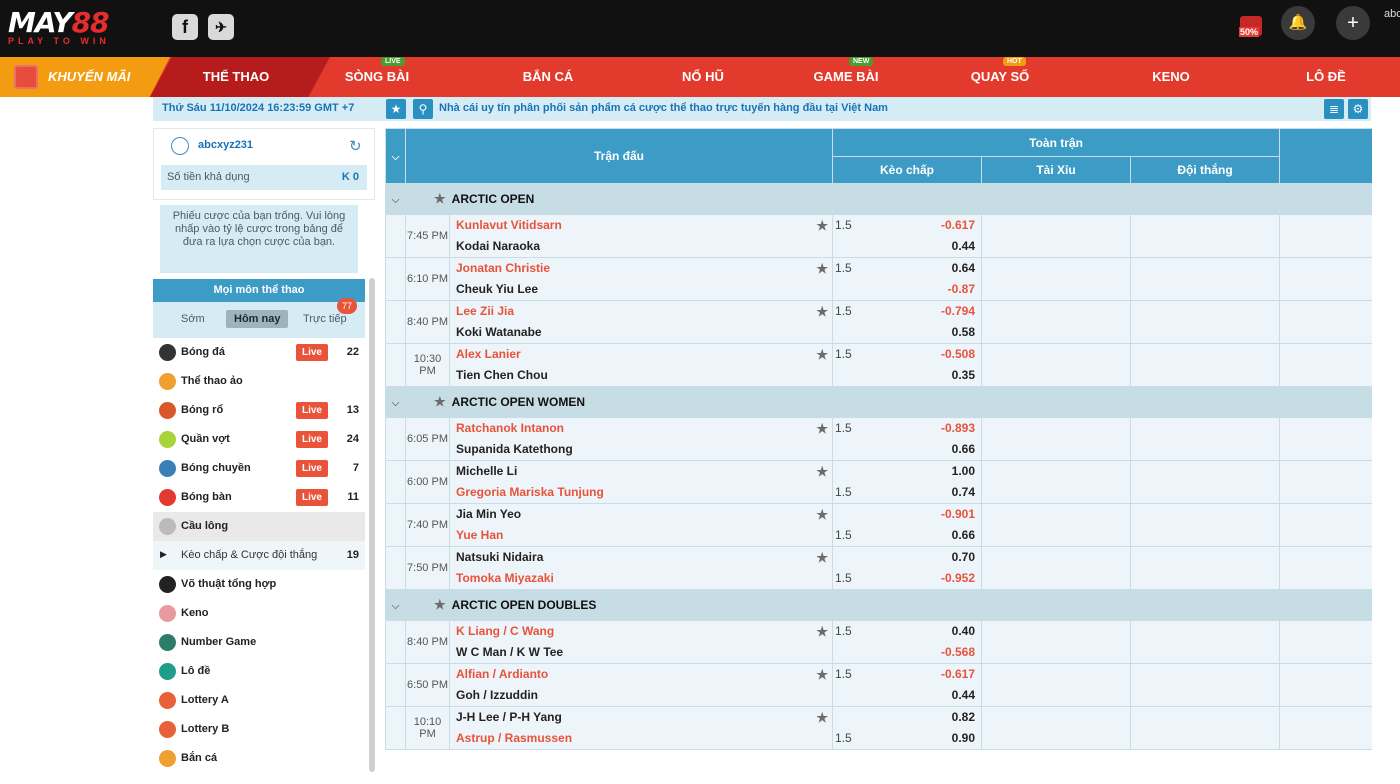 The image size is (1400, 784). What do you see at coordinates (907, 557) in the screenshot?
I see `home-odds-button: 0.70` at bounding box center [907, 557].